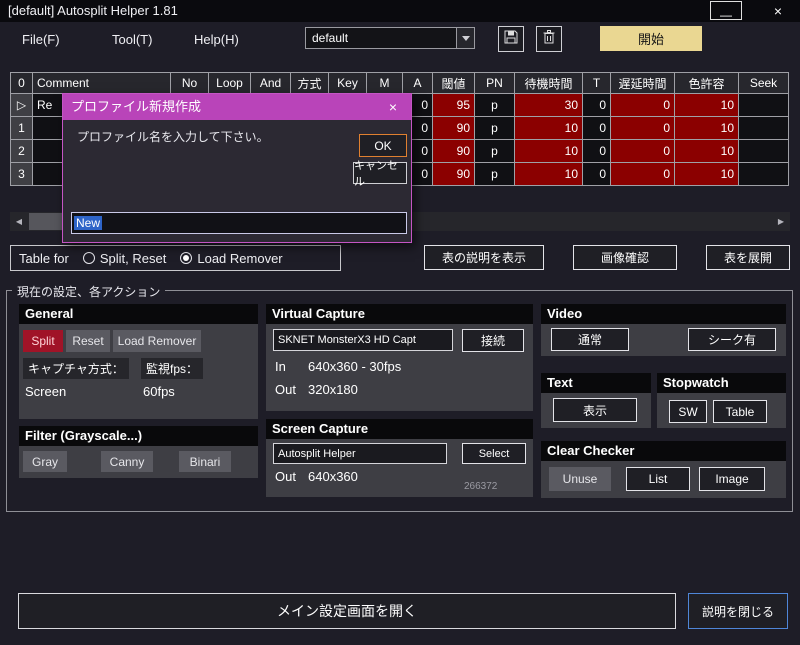 Image resolution: width=800 pixels, height=645 pixels. Describe the element at coordinates (88, 341) in the screenshot. I see `reset-button: Reset` at that location.